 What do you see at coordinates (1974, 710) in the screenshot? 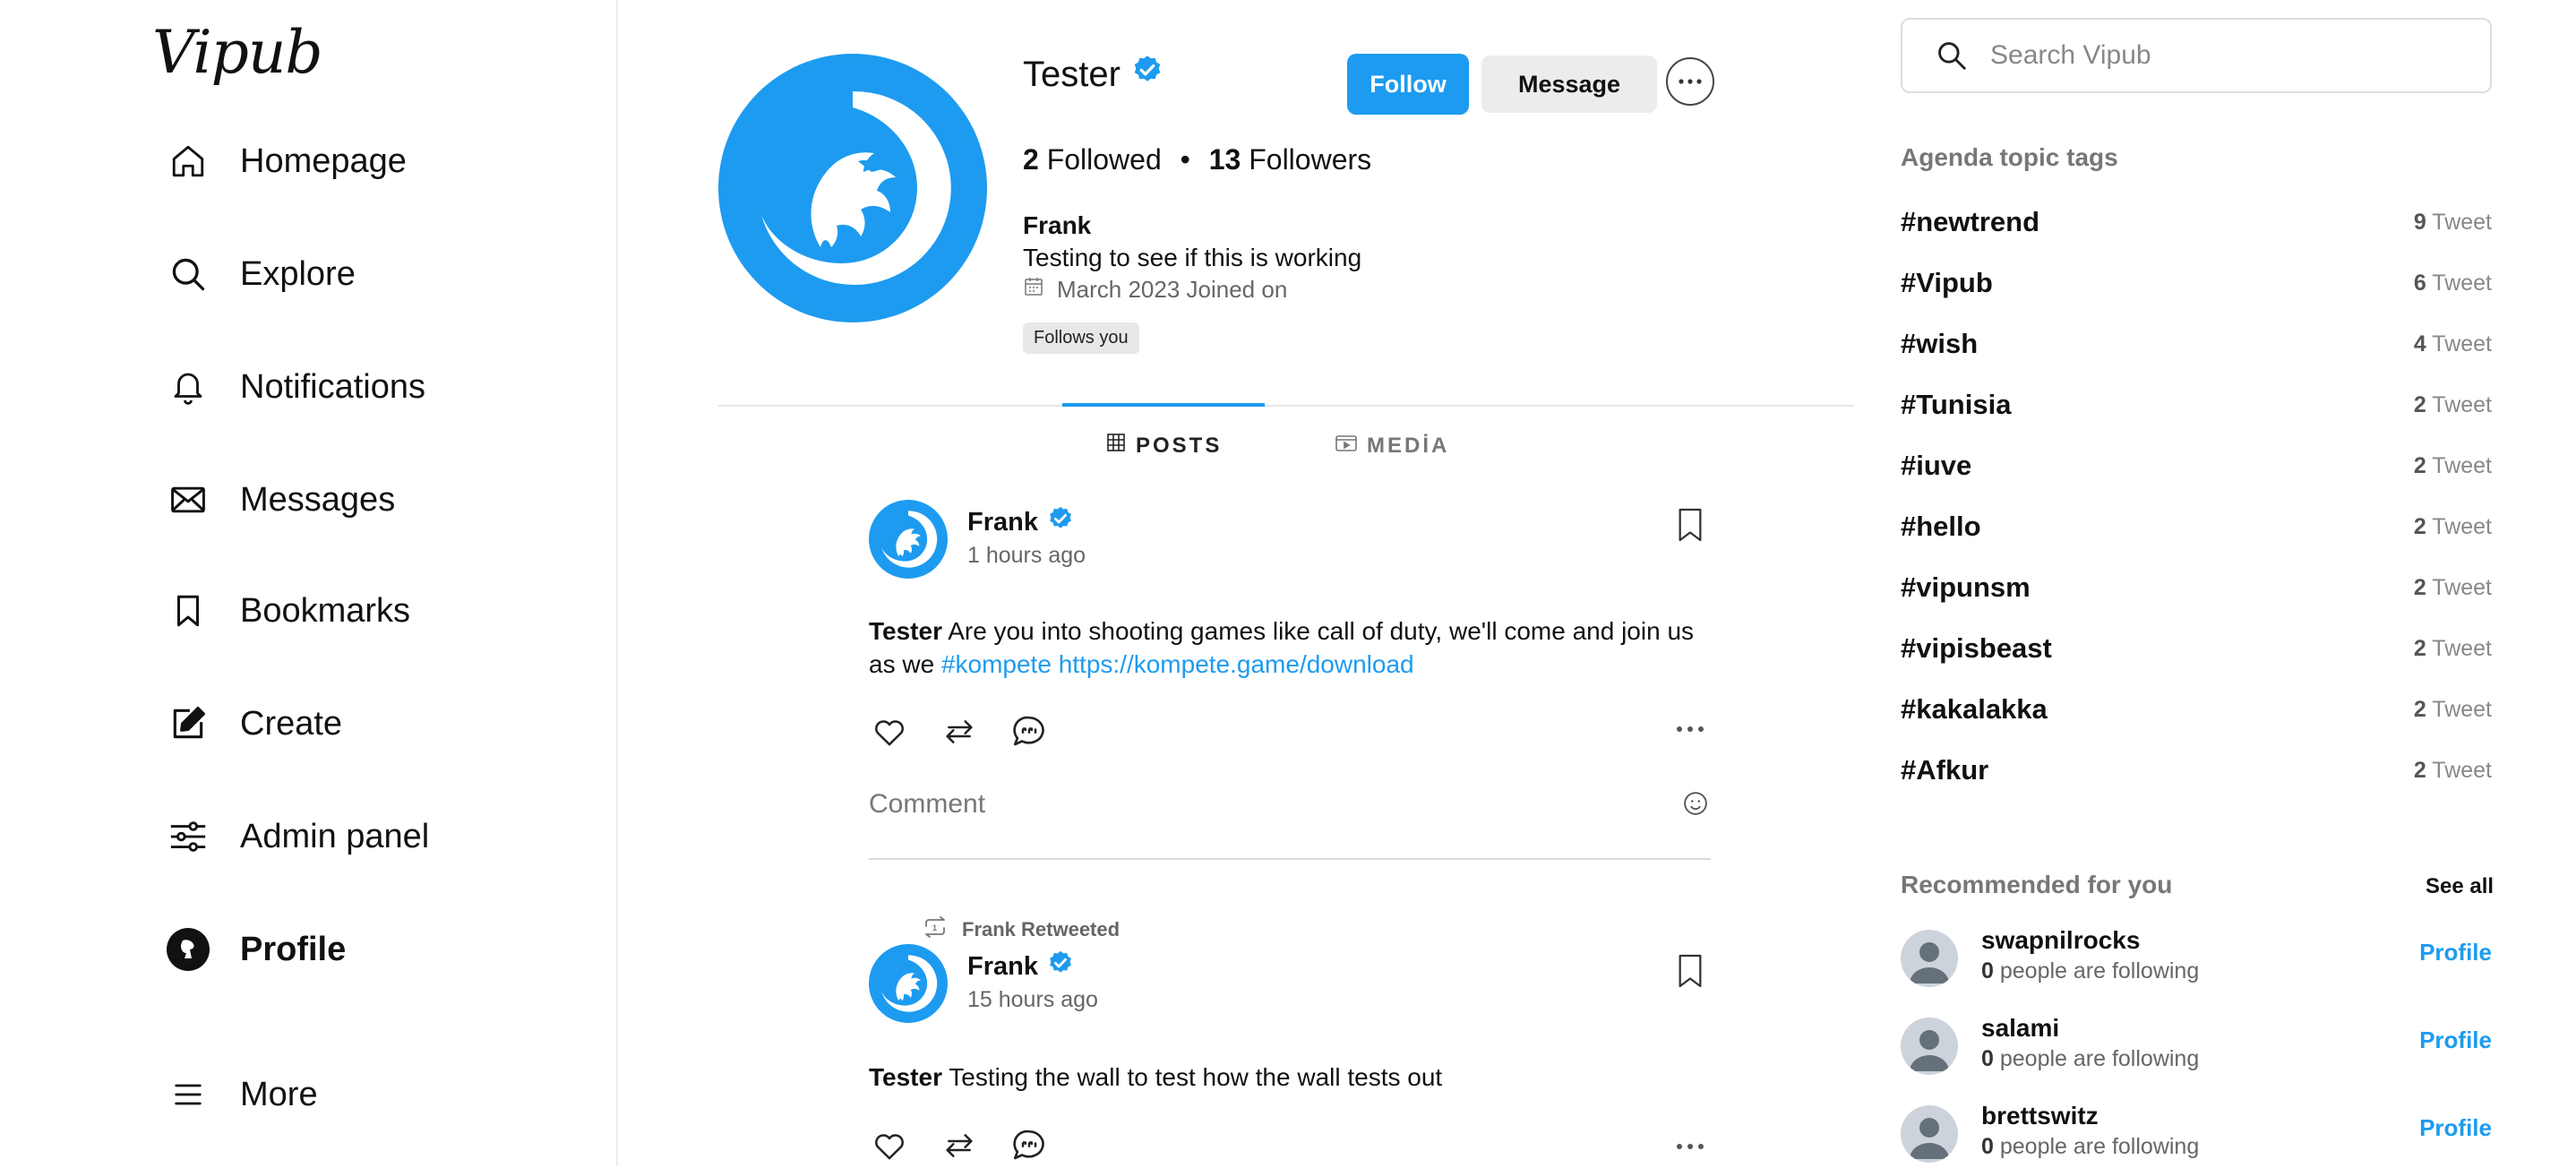
I see `tag-name: #kakalakka` at bounding box center [1974, 710].